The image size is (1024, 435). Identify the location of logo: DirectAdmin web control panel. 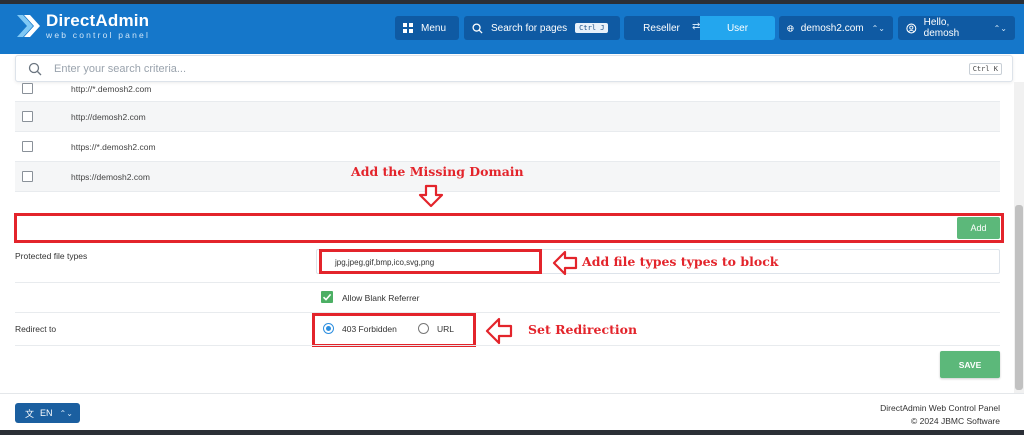
(82, 26).